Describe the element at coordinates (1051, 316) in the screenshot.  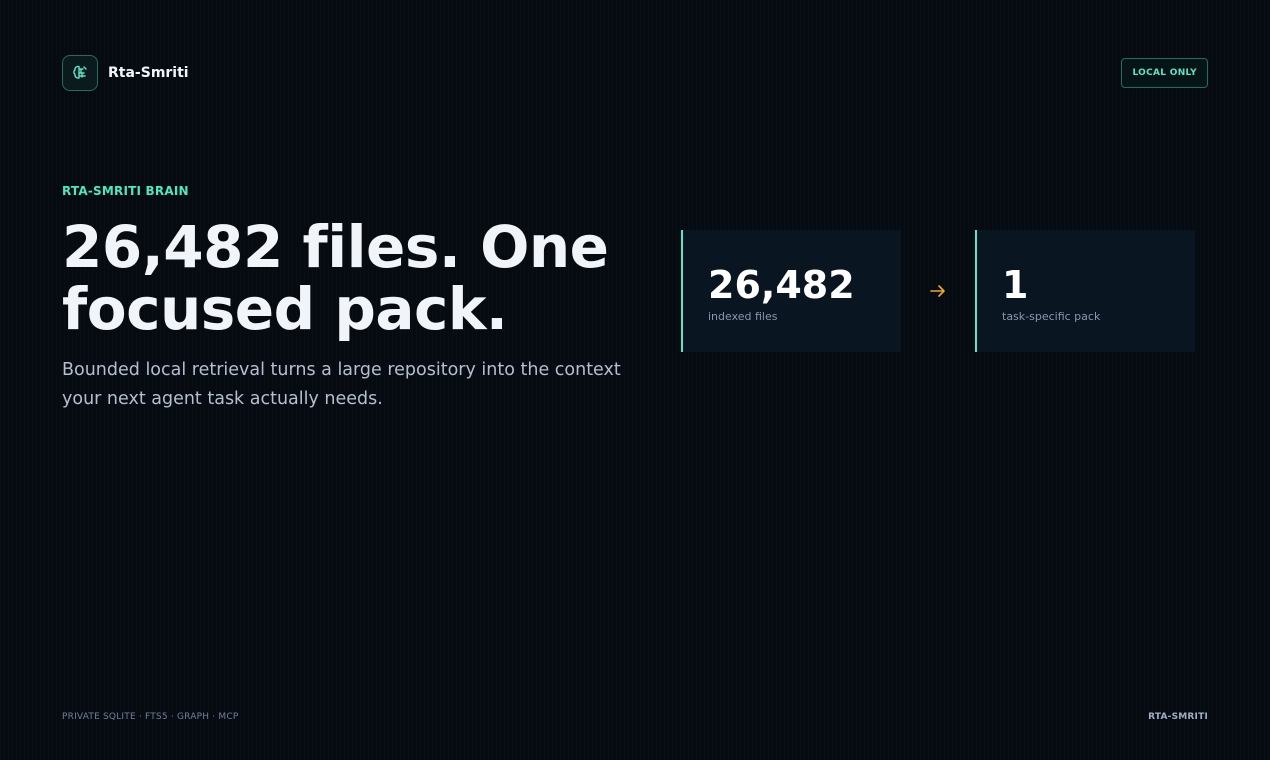
I see `stat-label: task-specific pack` at that location.